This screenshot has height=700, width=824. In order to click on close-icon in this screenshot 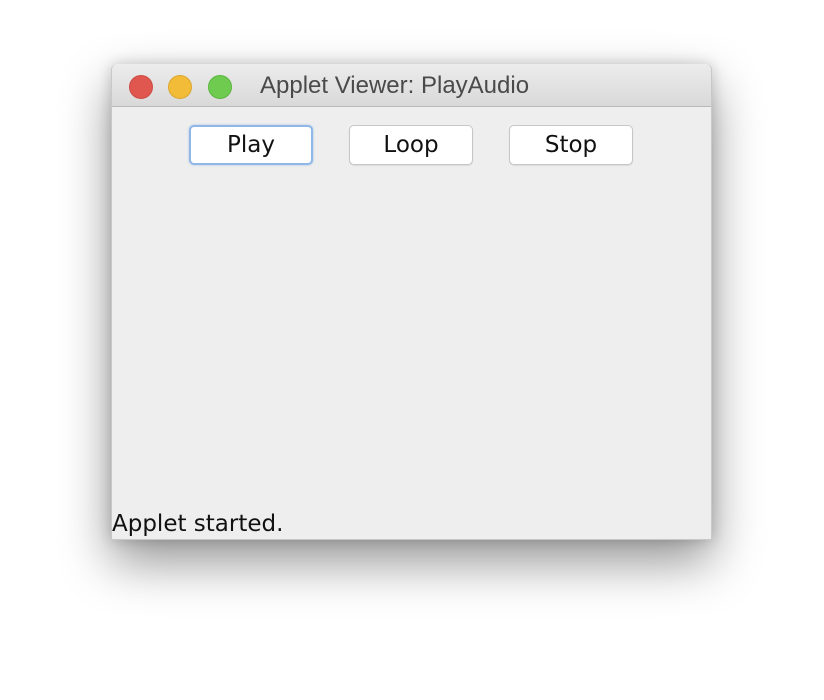, I will do `click(141, 87)`.